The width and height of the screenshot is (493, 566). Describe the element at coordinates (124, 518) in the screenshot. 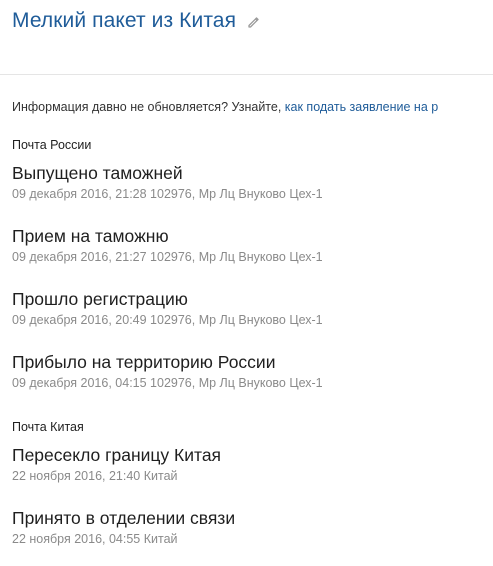

I see `event-title: Принято в отделении связи` at that location.